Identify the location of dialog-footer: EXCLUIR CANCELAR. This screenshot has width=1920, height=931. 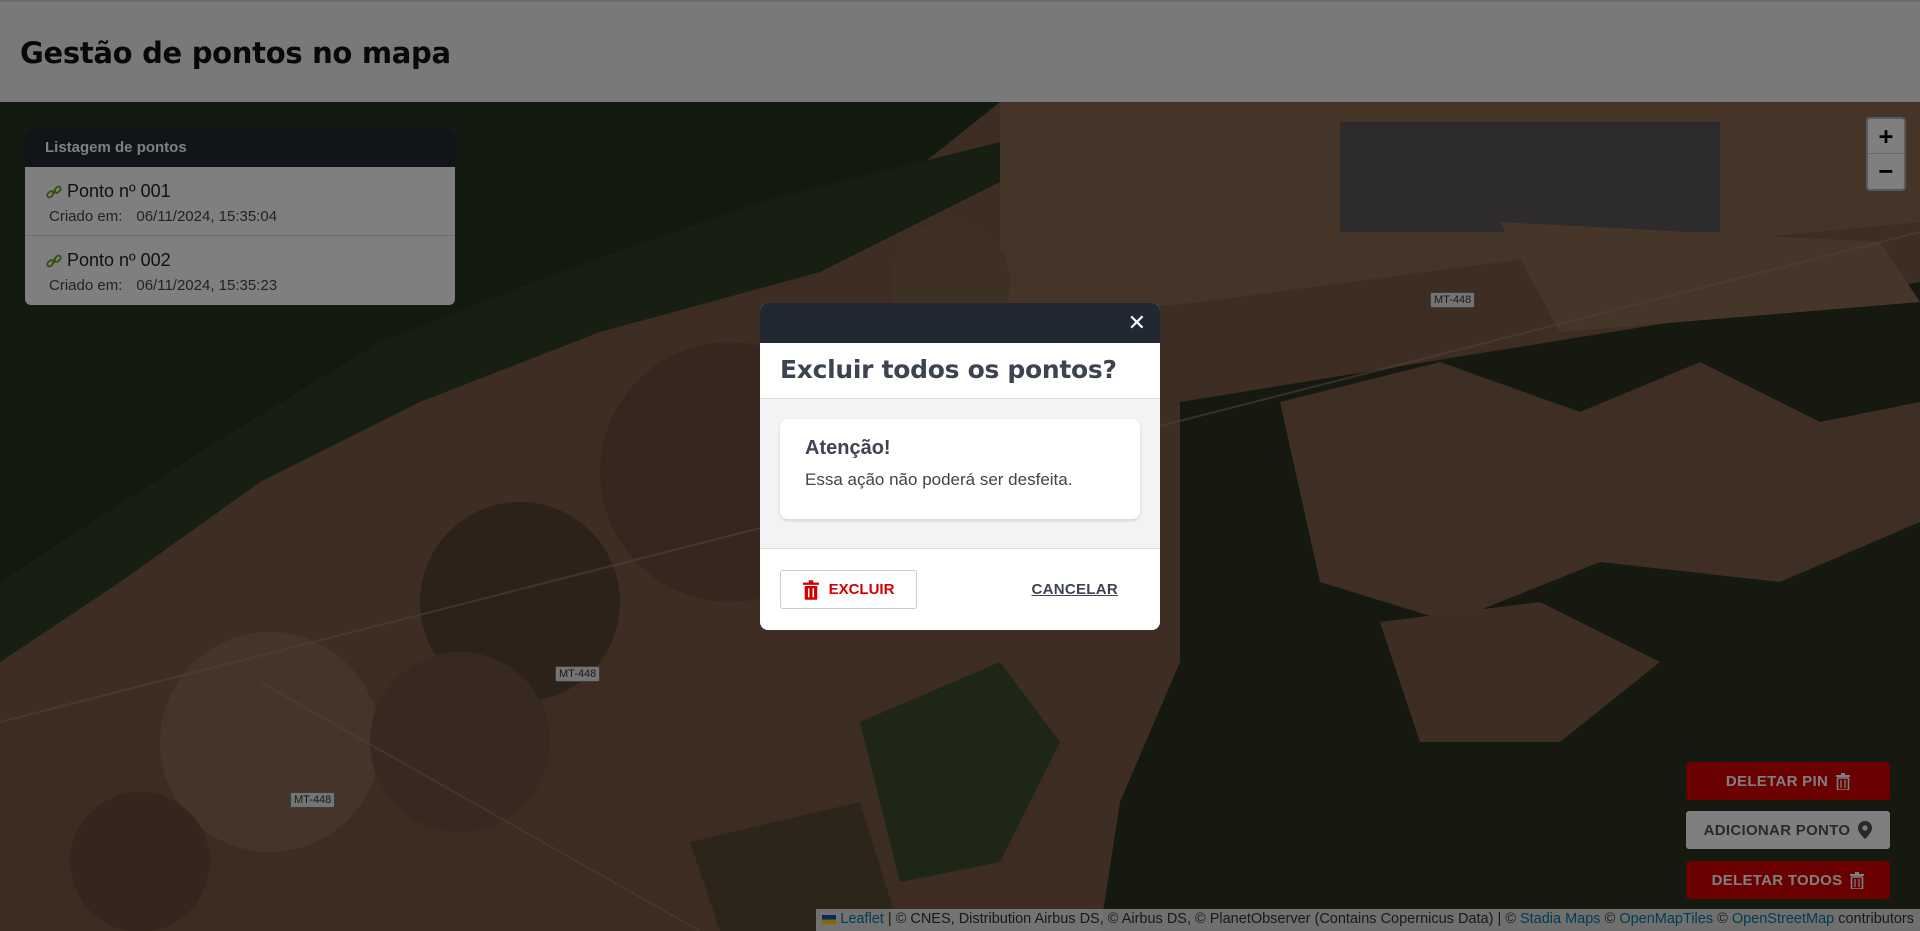
(960, 589).